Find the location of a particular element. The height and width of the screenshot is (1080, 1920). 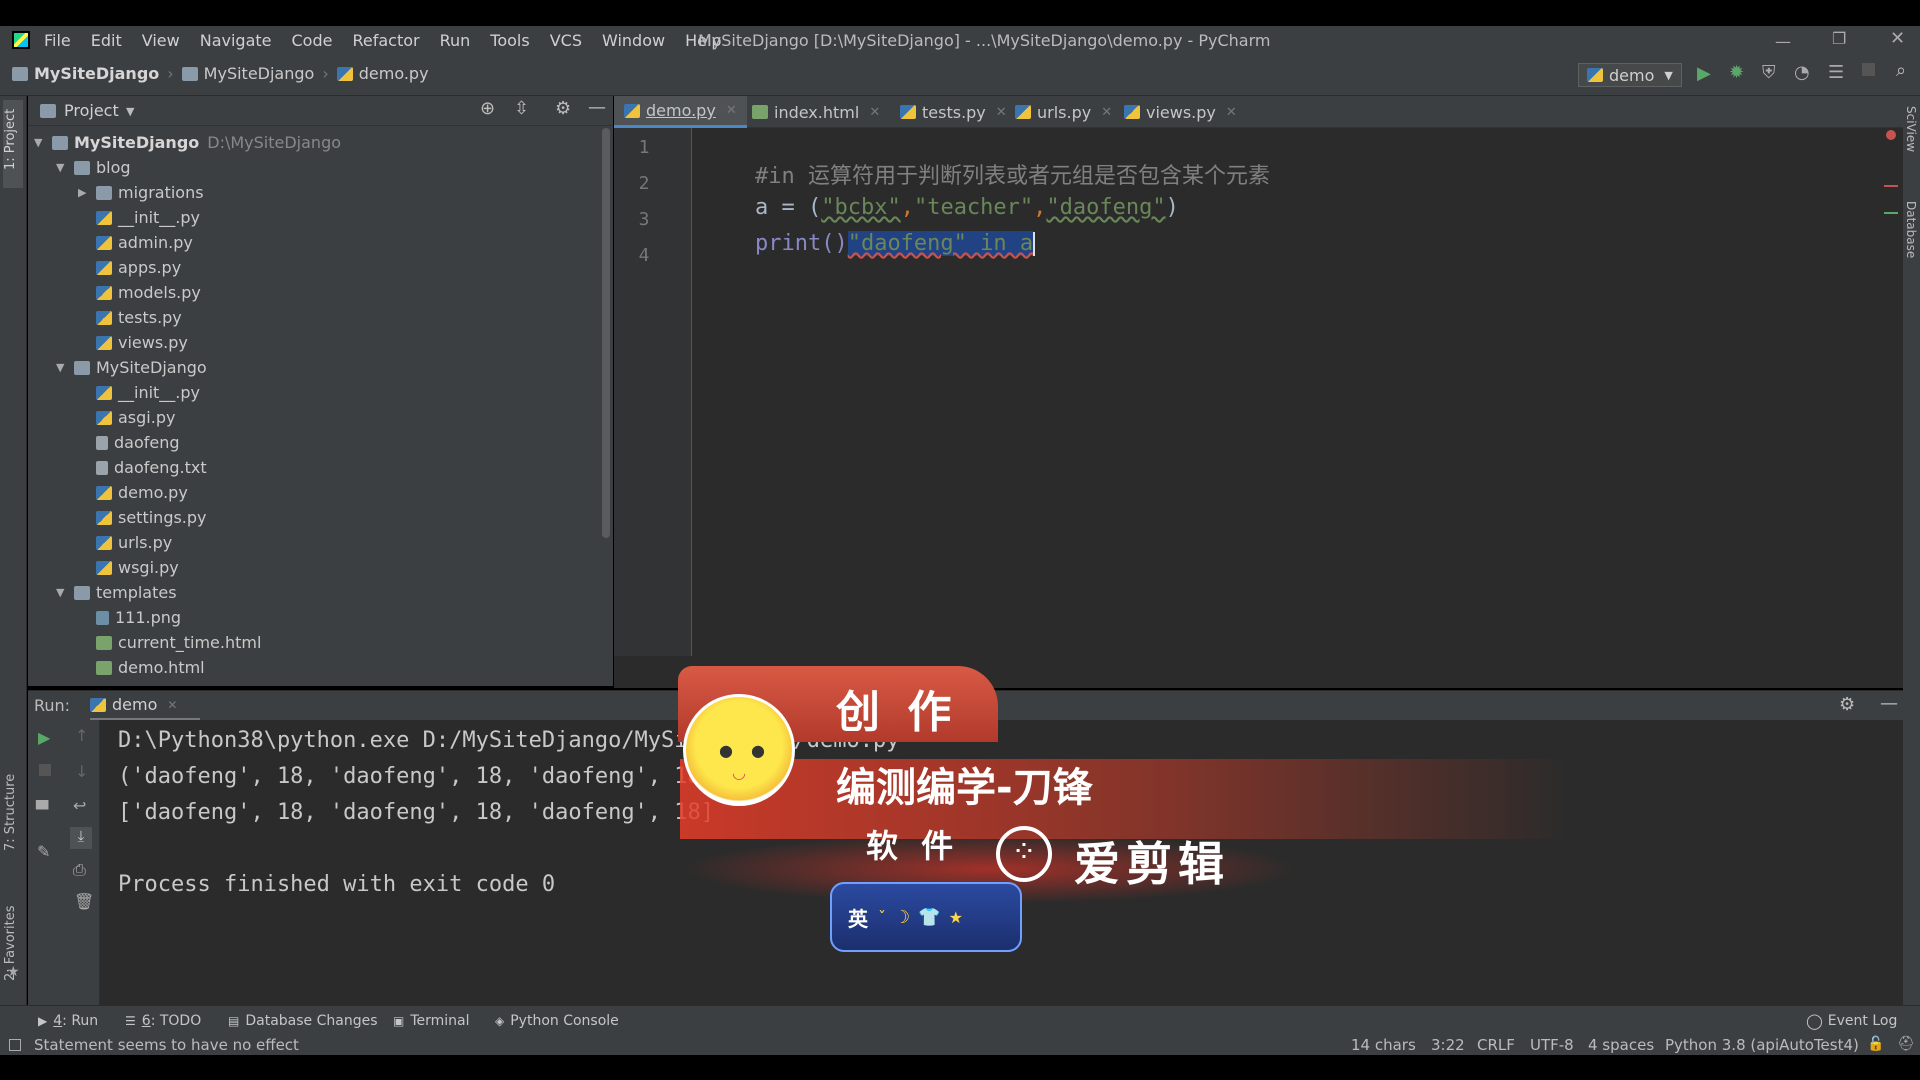

menu-file: File is located at coordinates (57, 40).